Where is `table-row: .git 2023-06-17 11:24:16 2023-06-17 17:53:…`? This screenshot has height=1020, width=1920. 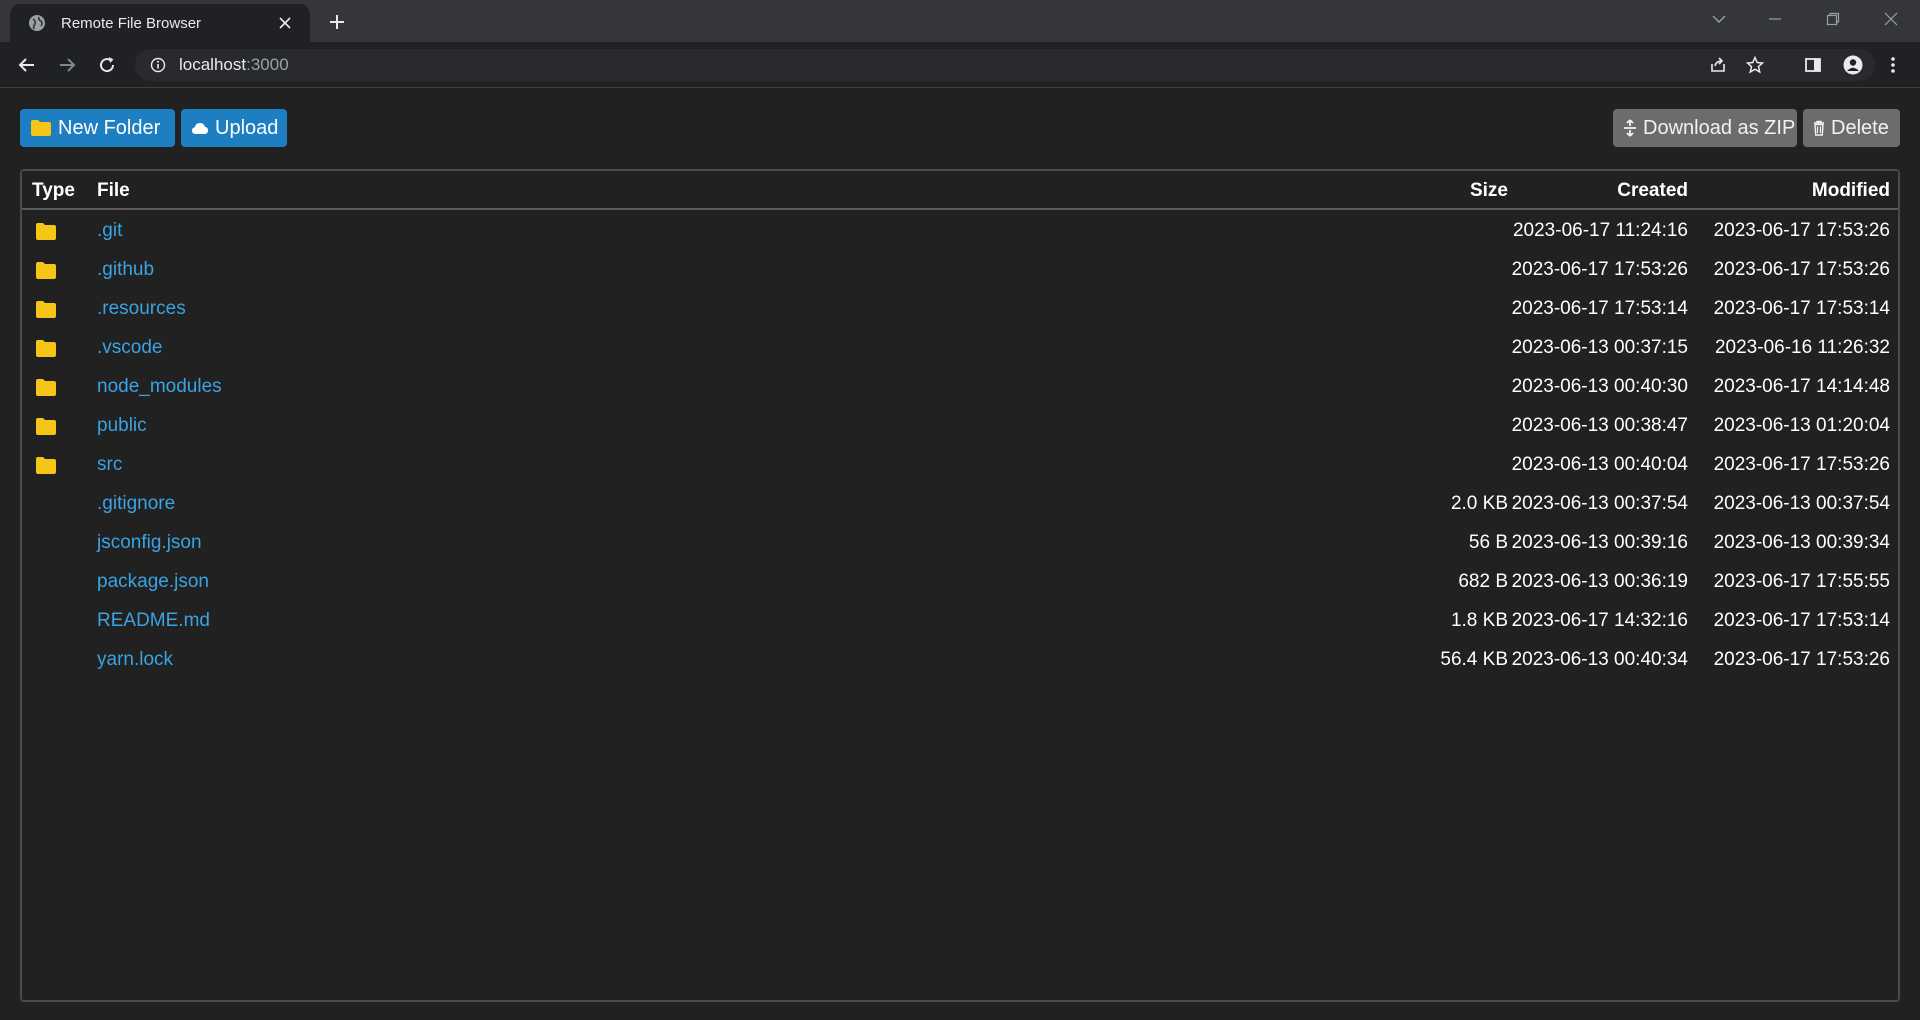
table-row: .git 2023-06-17 11:24:16 2023-06-17 17:53:… is located at coordinates (960, 230).